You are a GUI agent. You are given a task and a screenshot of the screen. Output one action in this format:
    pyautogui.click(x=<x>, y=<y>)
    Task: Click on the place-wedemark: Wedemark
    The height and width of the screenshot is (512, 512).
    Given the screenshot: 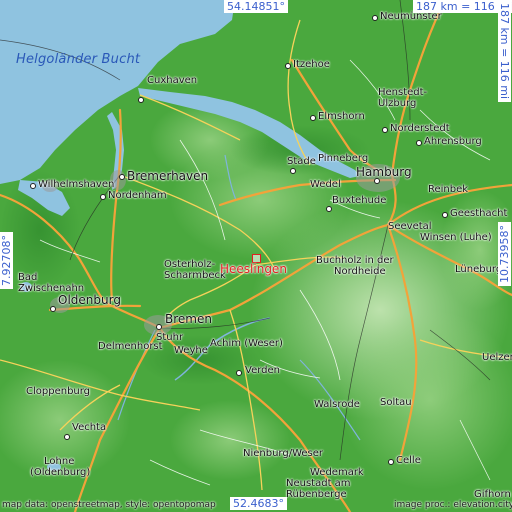 What is the action you would take?
    pyautogui.click(x=337, y=472)
    